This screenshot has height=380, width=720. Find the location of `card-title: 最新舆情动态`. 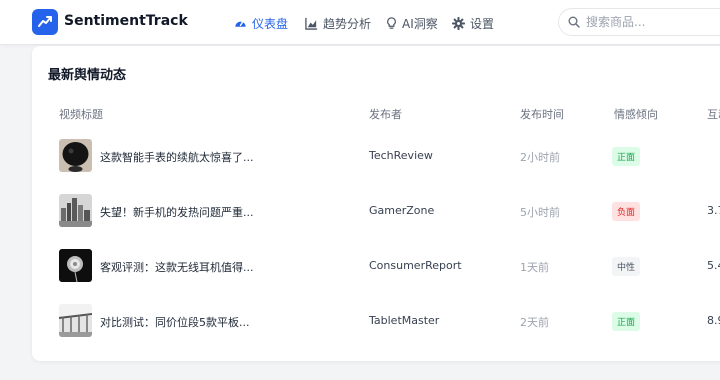

card-title: 最新舆情动态 is located at coordinates (87, 75).